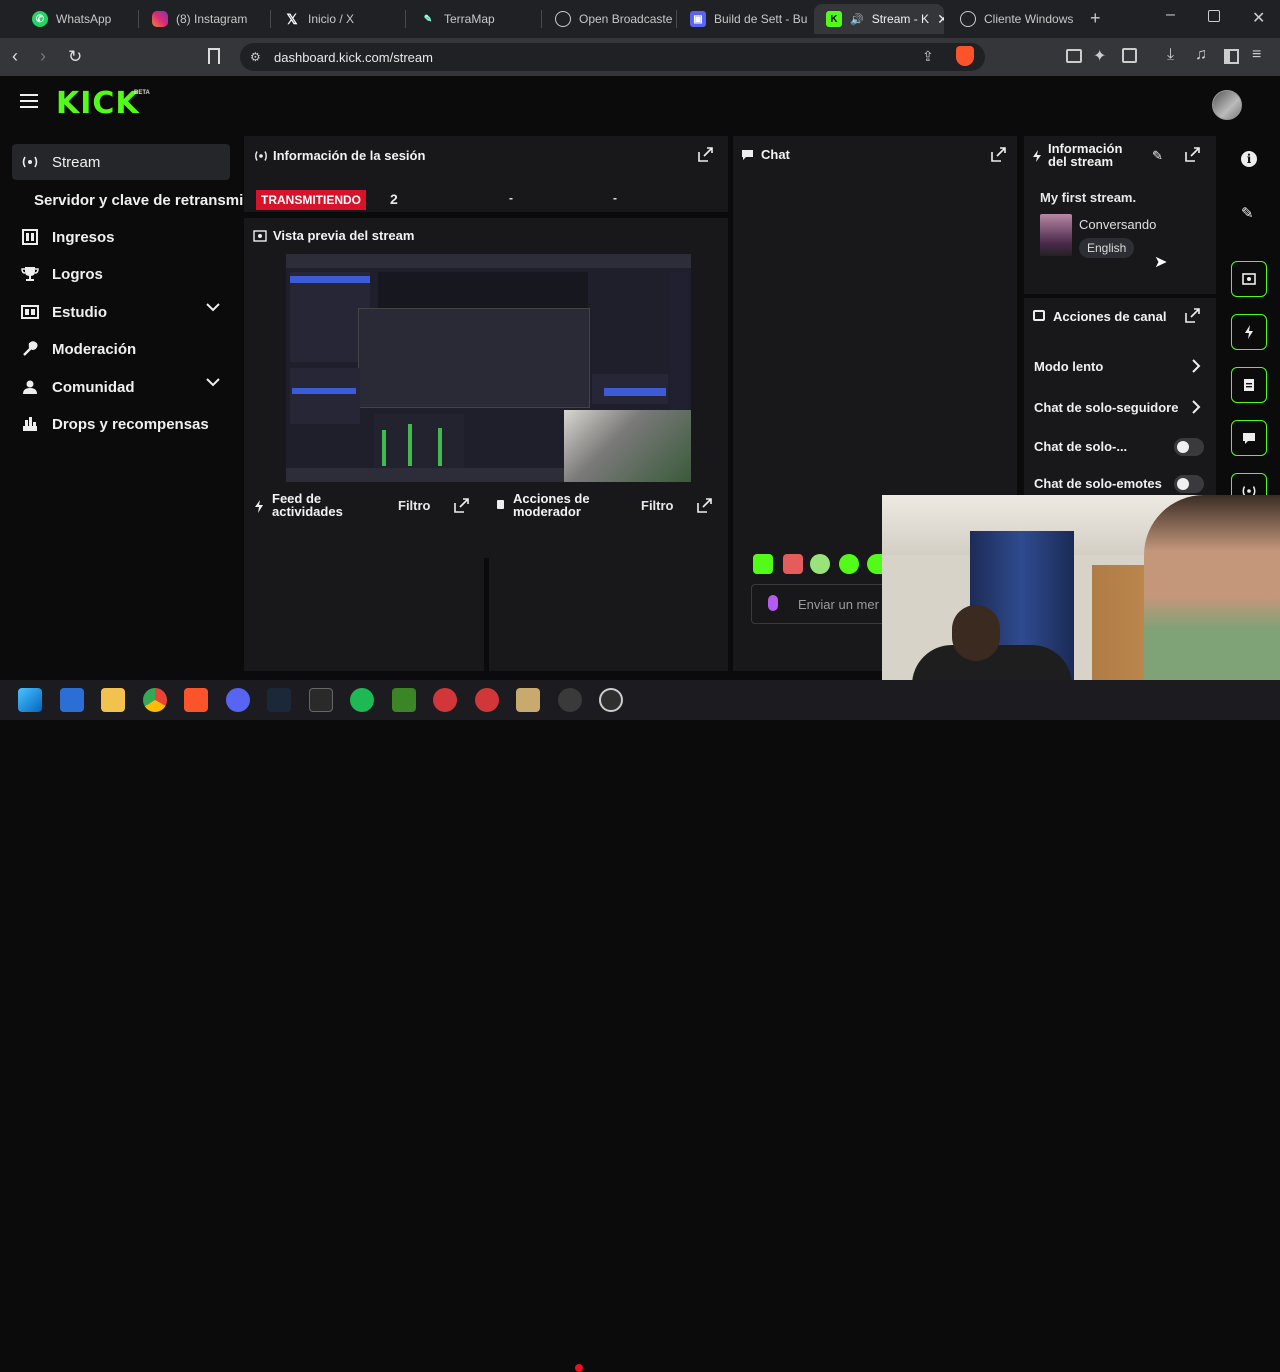  What do you see at coordinates (1170, 55) in the screenshot?
I see `download-icon: ⤓` at bounding box center [1170, 55].